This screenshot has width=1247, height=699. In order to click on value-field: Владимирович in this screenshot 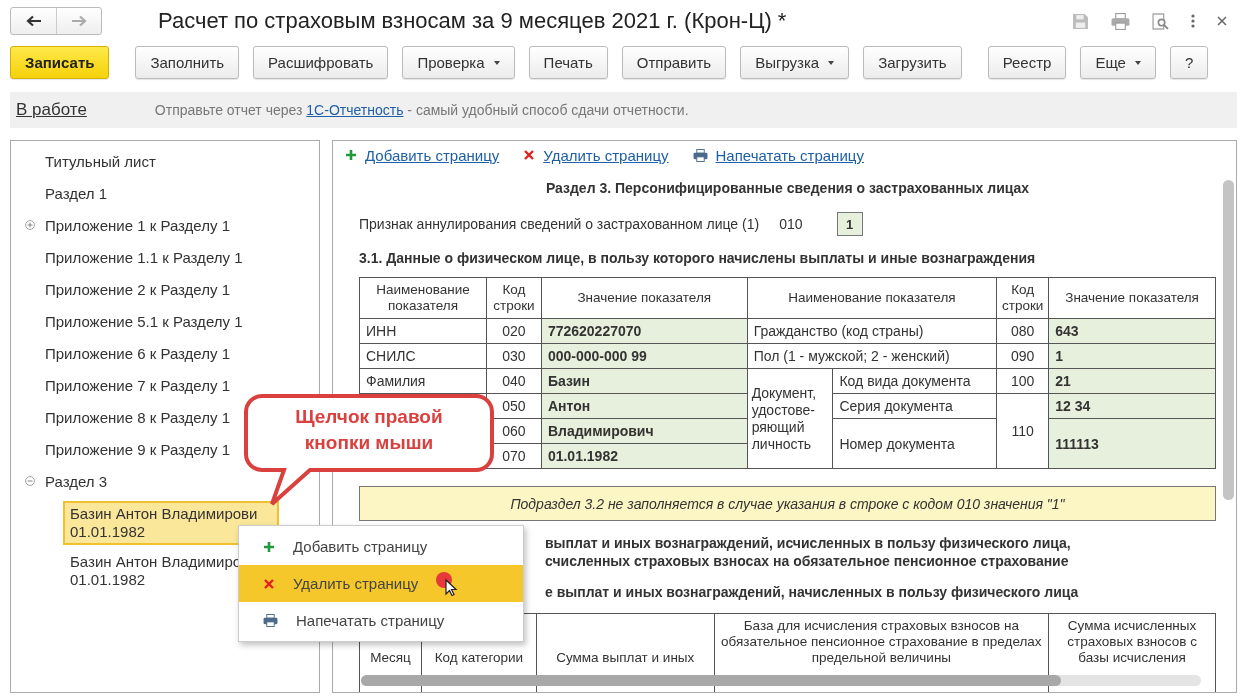, I will do `click(644, 431)`.